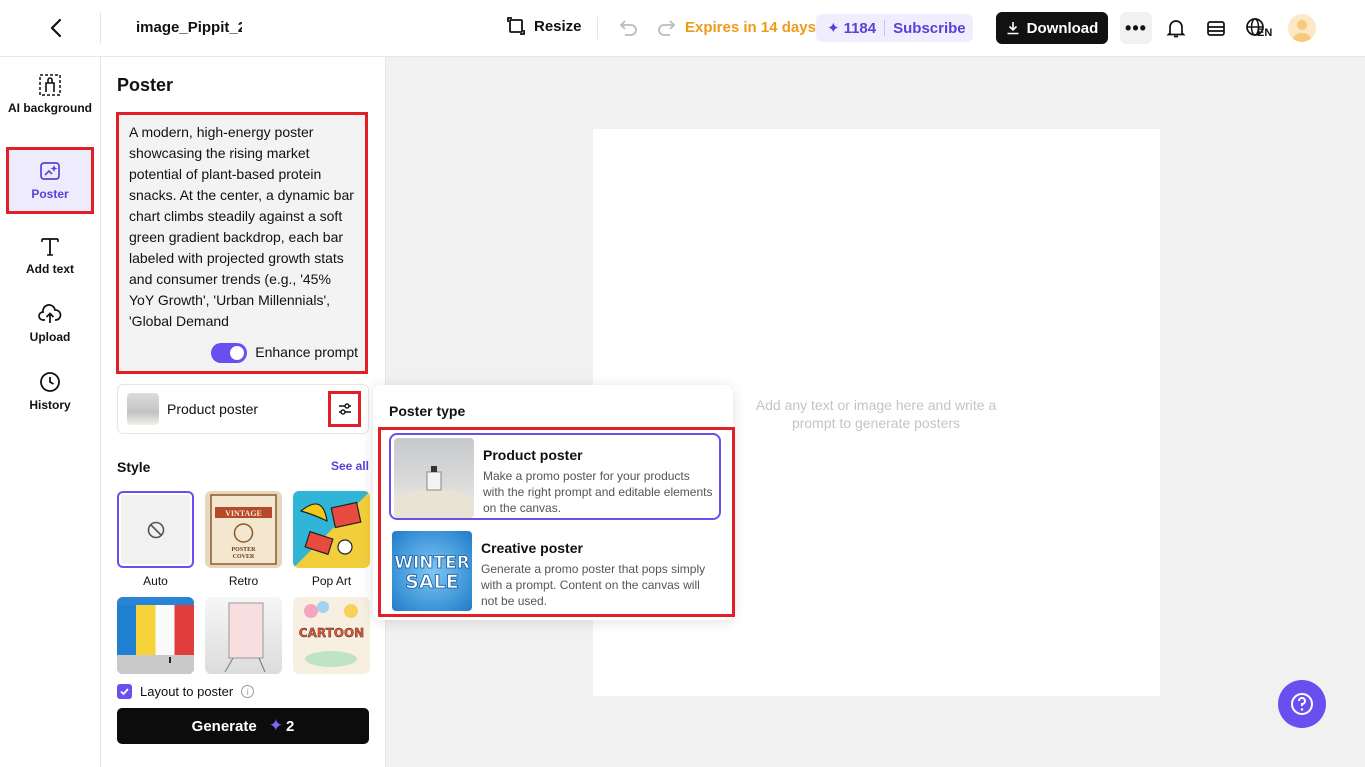  I want to click on perfume-bottle-image, so click(434, 492).